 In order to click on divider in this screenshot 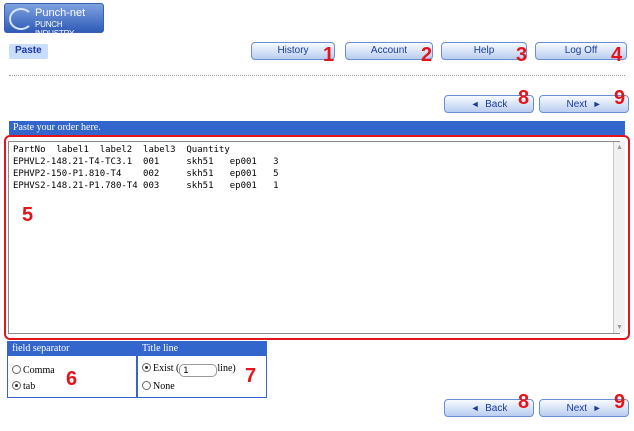, I will do `click(317, 75)`.